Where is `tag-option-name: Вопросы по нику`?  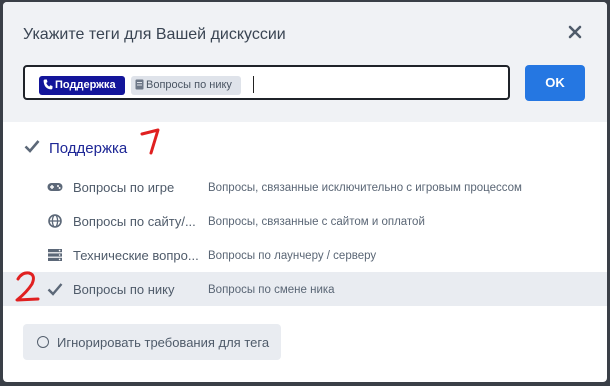 tag-option-name: Вопросы по нику is located at coordinates (124, 289).